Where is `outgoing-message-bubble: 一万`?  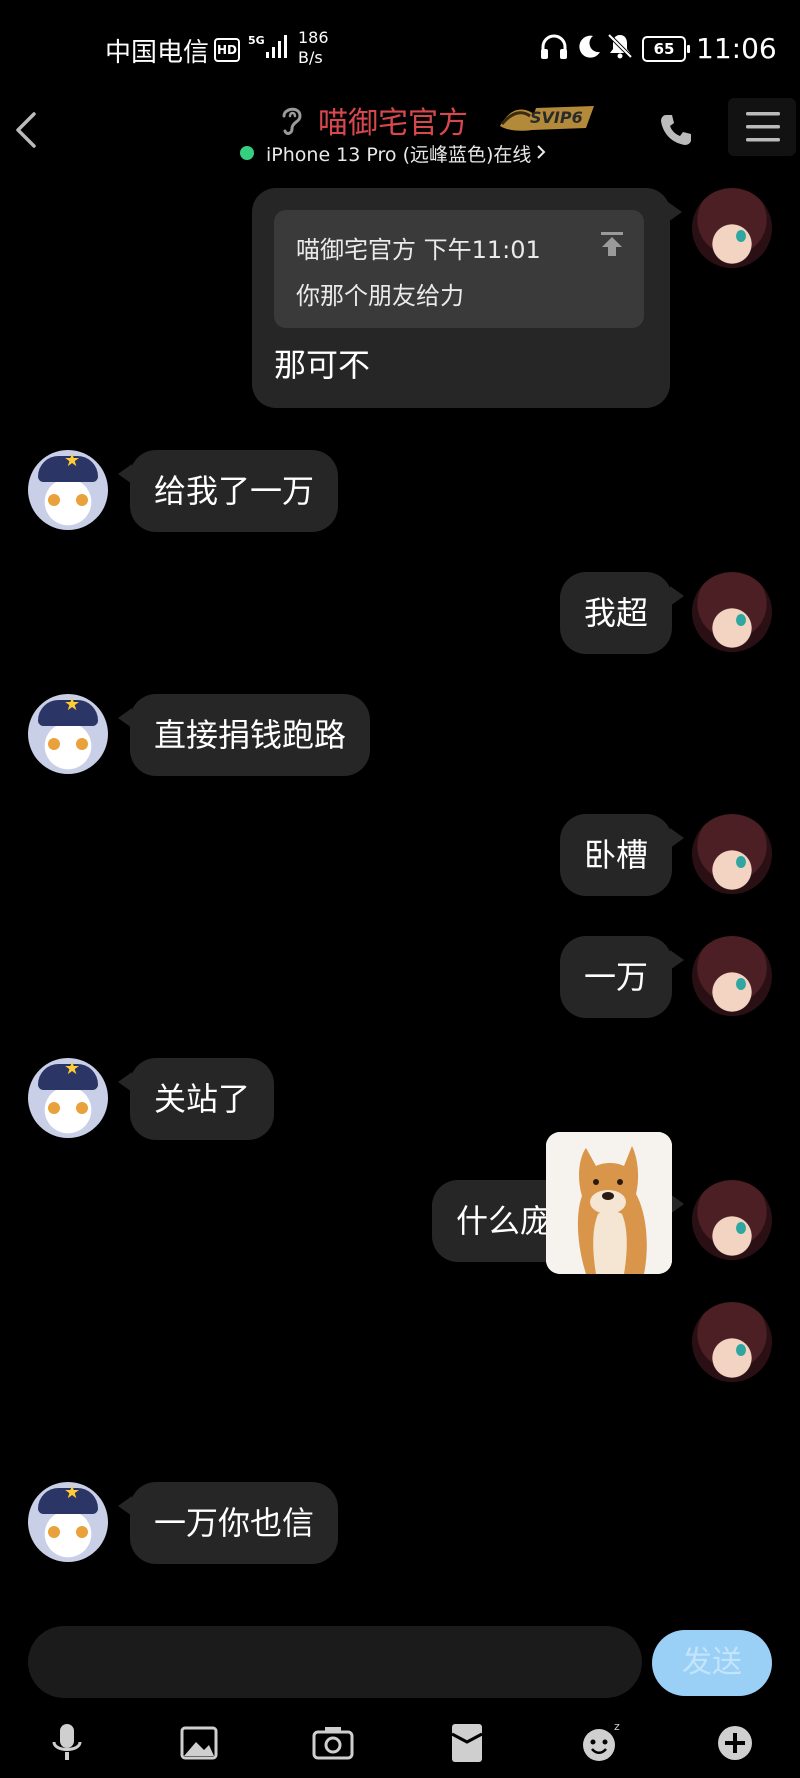
outgoing-message-bubble: 一万 is located at coordinates (622, 977).